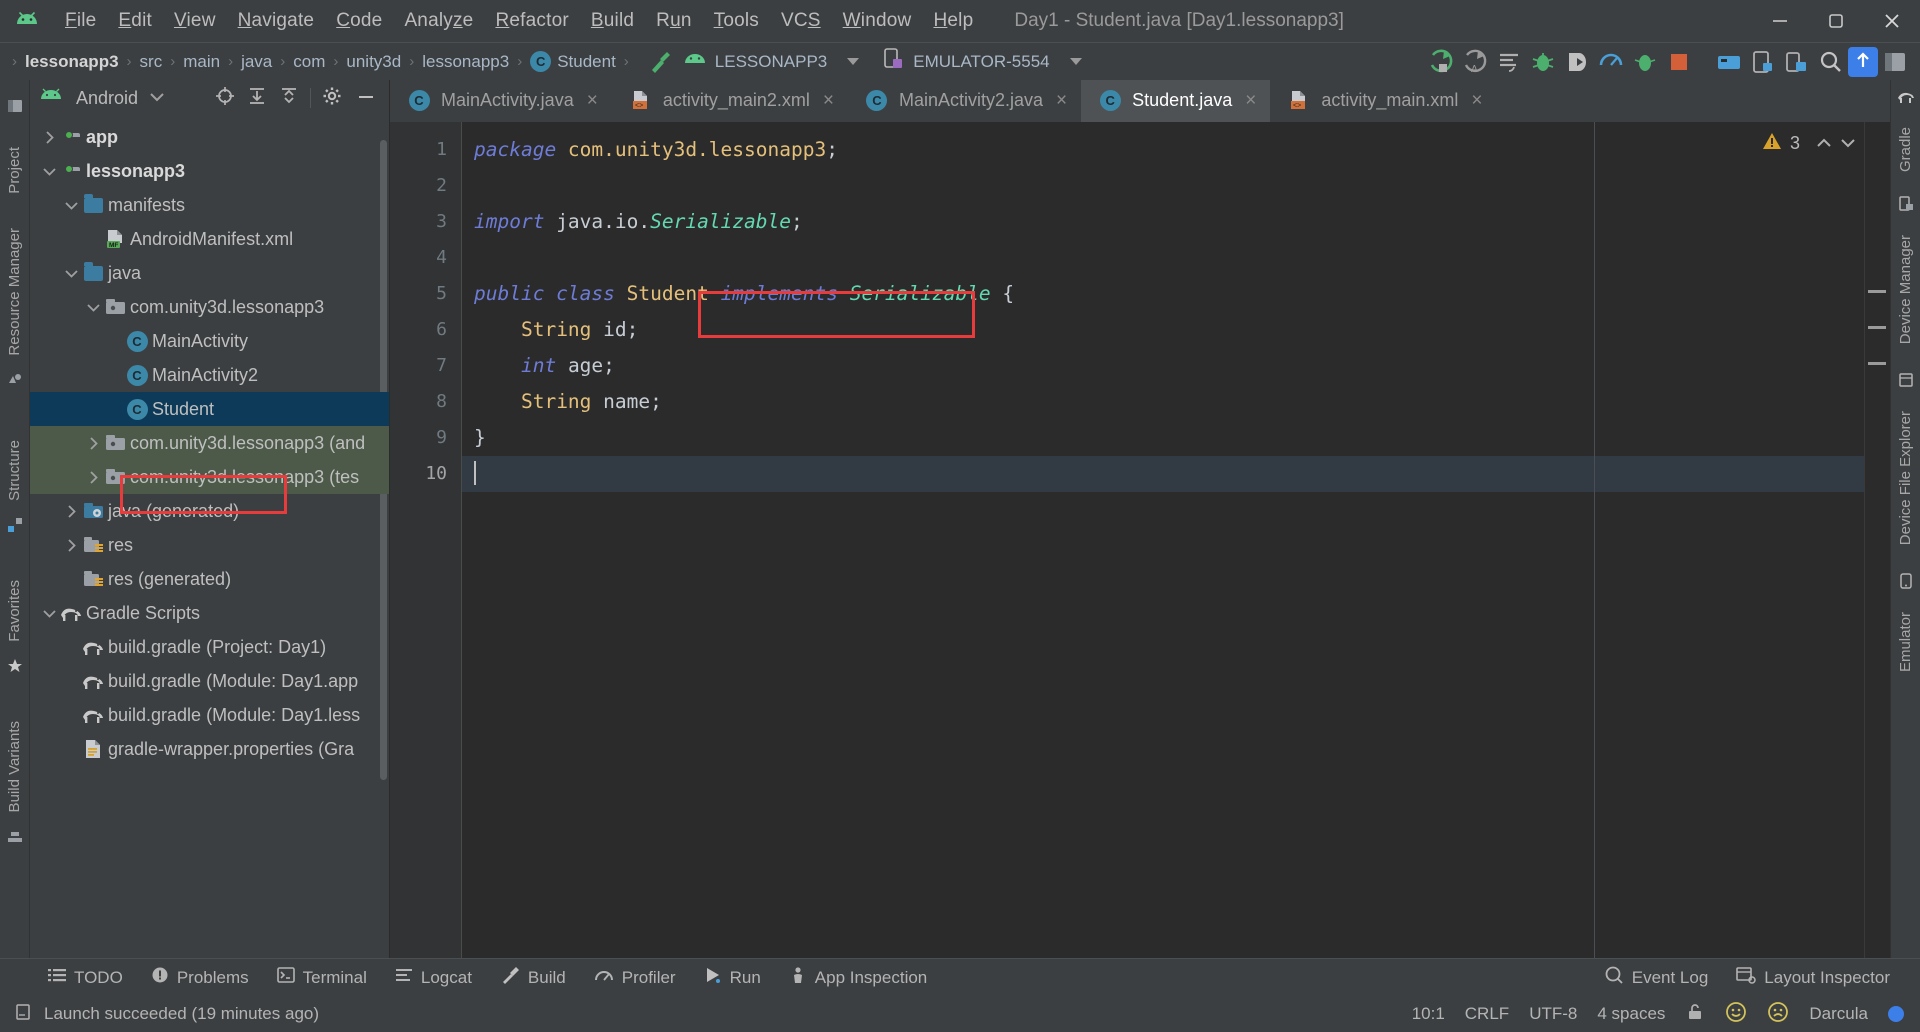  Describe the element at coordinates (501, 101) in the screenshot. I see `editor-tab-mainactivity-java: C MainActivity.java ×` at that location.